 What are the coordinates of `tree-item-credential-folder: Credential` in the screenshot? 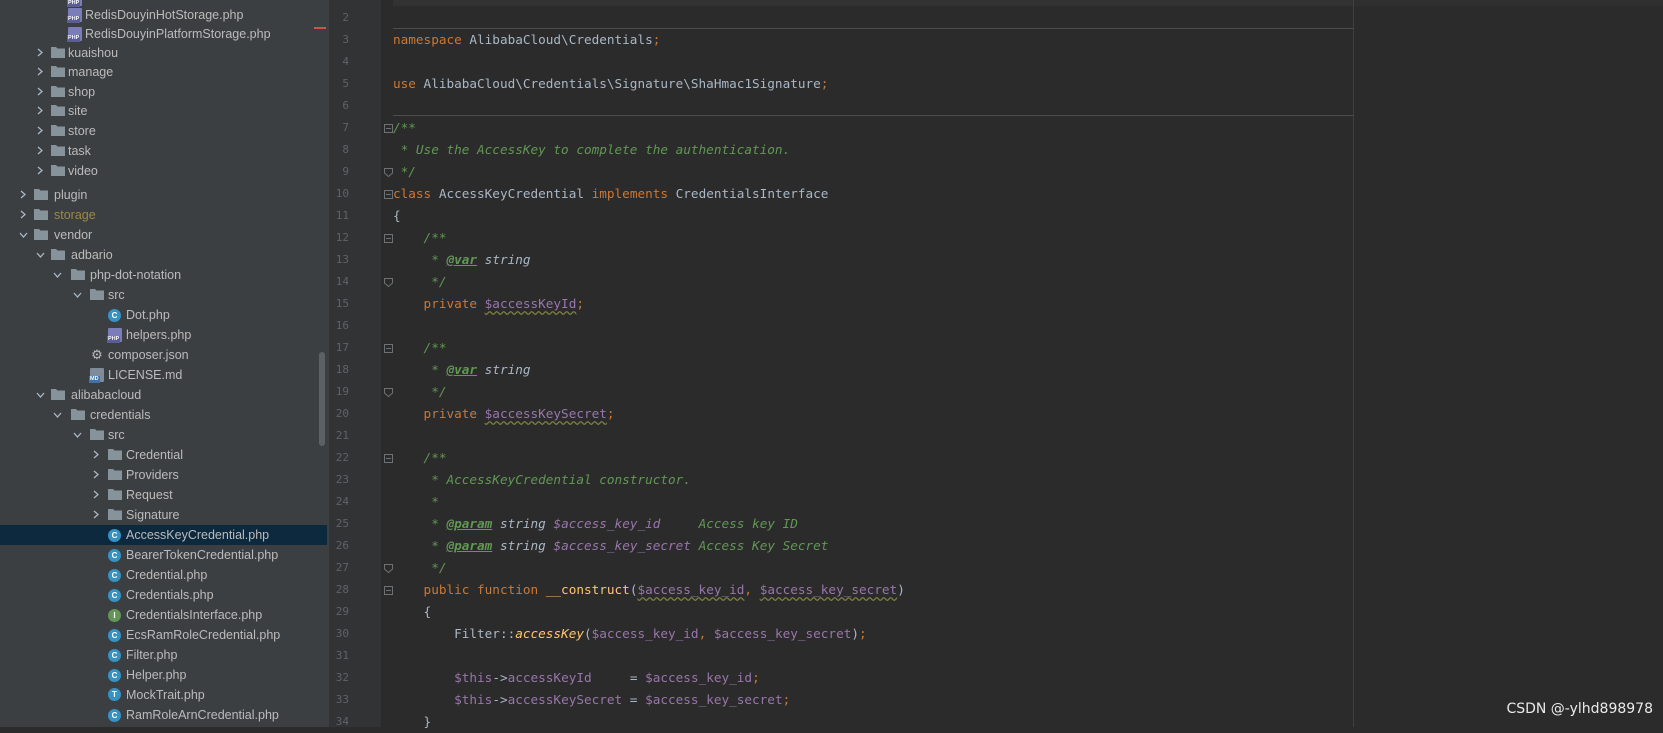 It's located at (163, 455).